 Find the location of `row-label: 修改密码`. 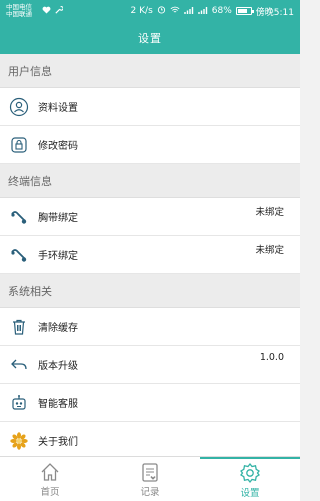

row-label: 修改密码 is located at coordinates (58, 146).